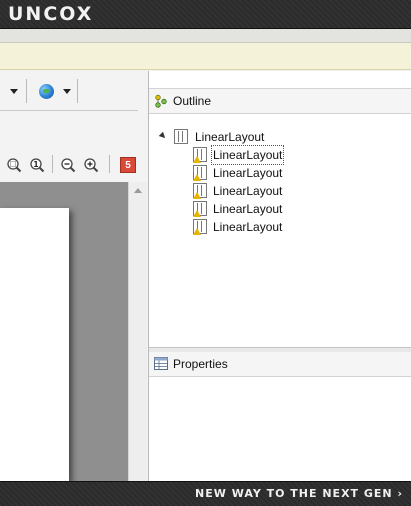 The image size is (411, 506). I want to click on top-banner: UNCOX, so click(205, 14).